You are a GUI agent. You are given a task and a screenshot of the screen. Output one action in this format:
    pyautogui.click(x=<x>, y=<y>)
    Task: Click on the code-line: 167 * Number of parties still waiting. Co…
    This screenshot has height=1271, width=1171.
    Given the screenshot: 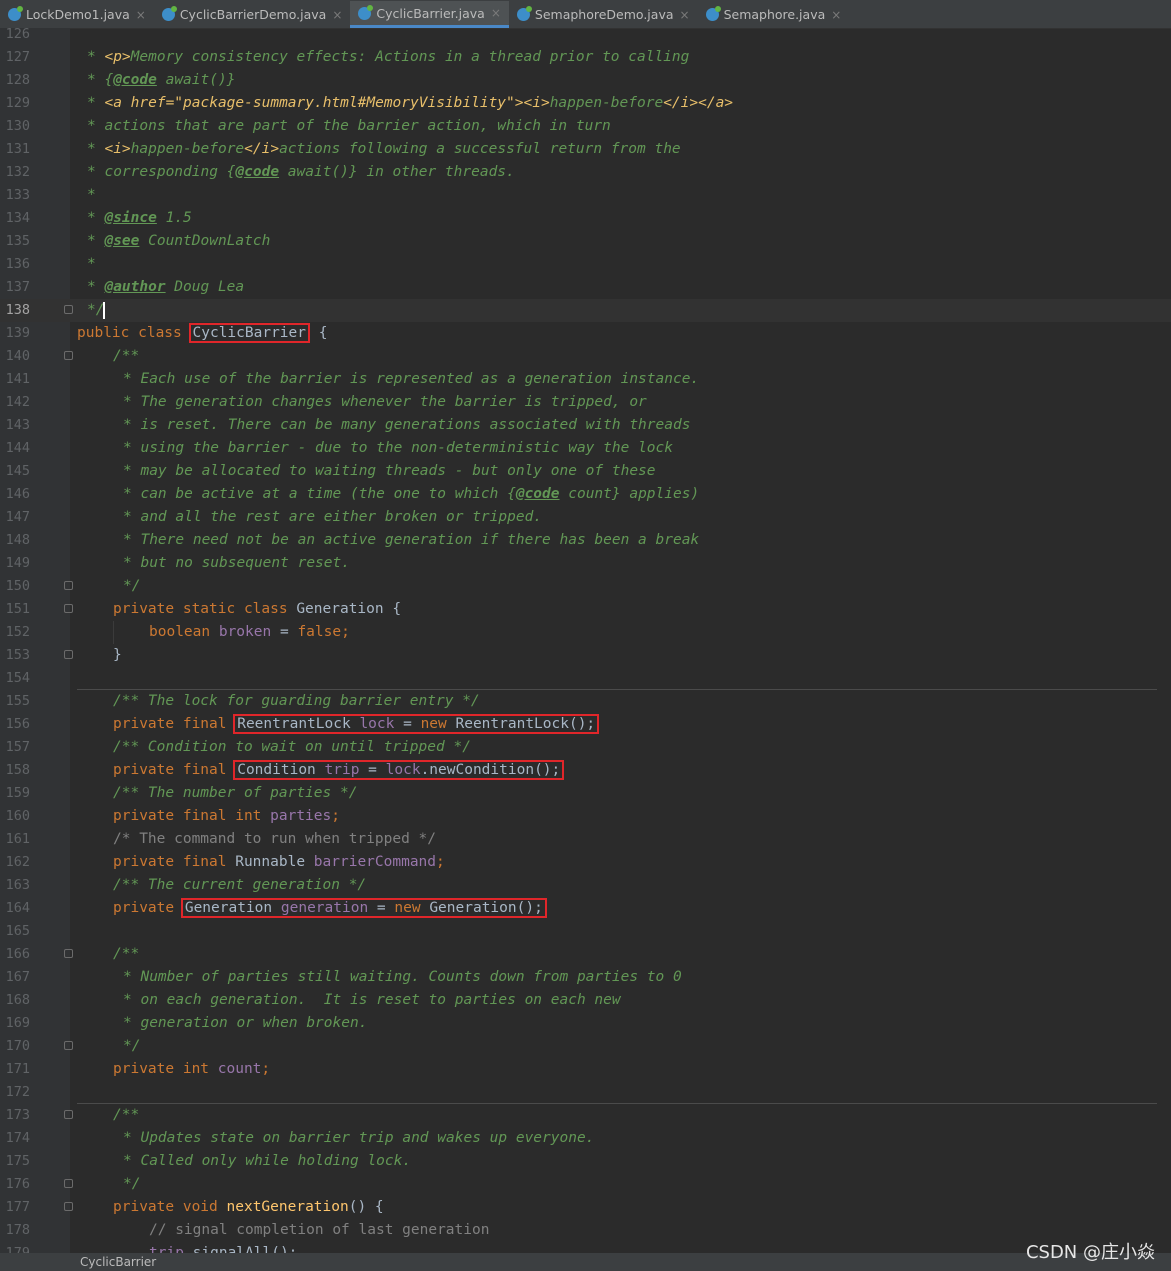 What is the action you would take?
    pyautogui.click(x=585, y=977)
    